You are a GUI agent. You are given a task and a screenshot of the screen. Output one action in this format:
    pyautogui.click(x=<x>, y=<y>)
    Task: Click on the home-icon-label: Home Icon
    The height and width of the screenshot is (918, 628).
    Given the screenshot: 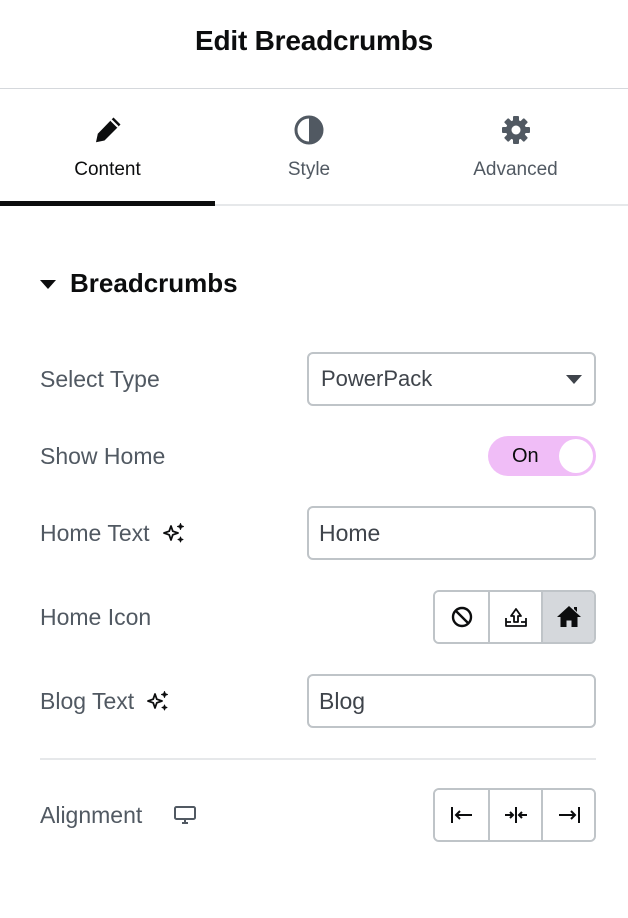 What is the action you would take?
    pyautogui.click(x=96, y=616)
    